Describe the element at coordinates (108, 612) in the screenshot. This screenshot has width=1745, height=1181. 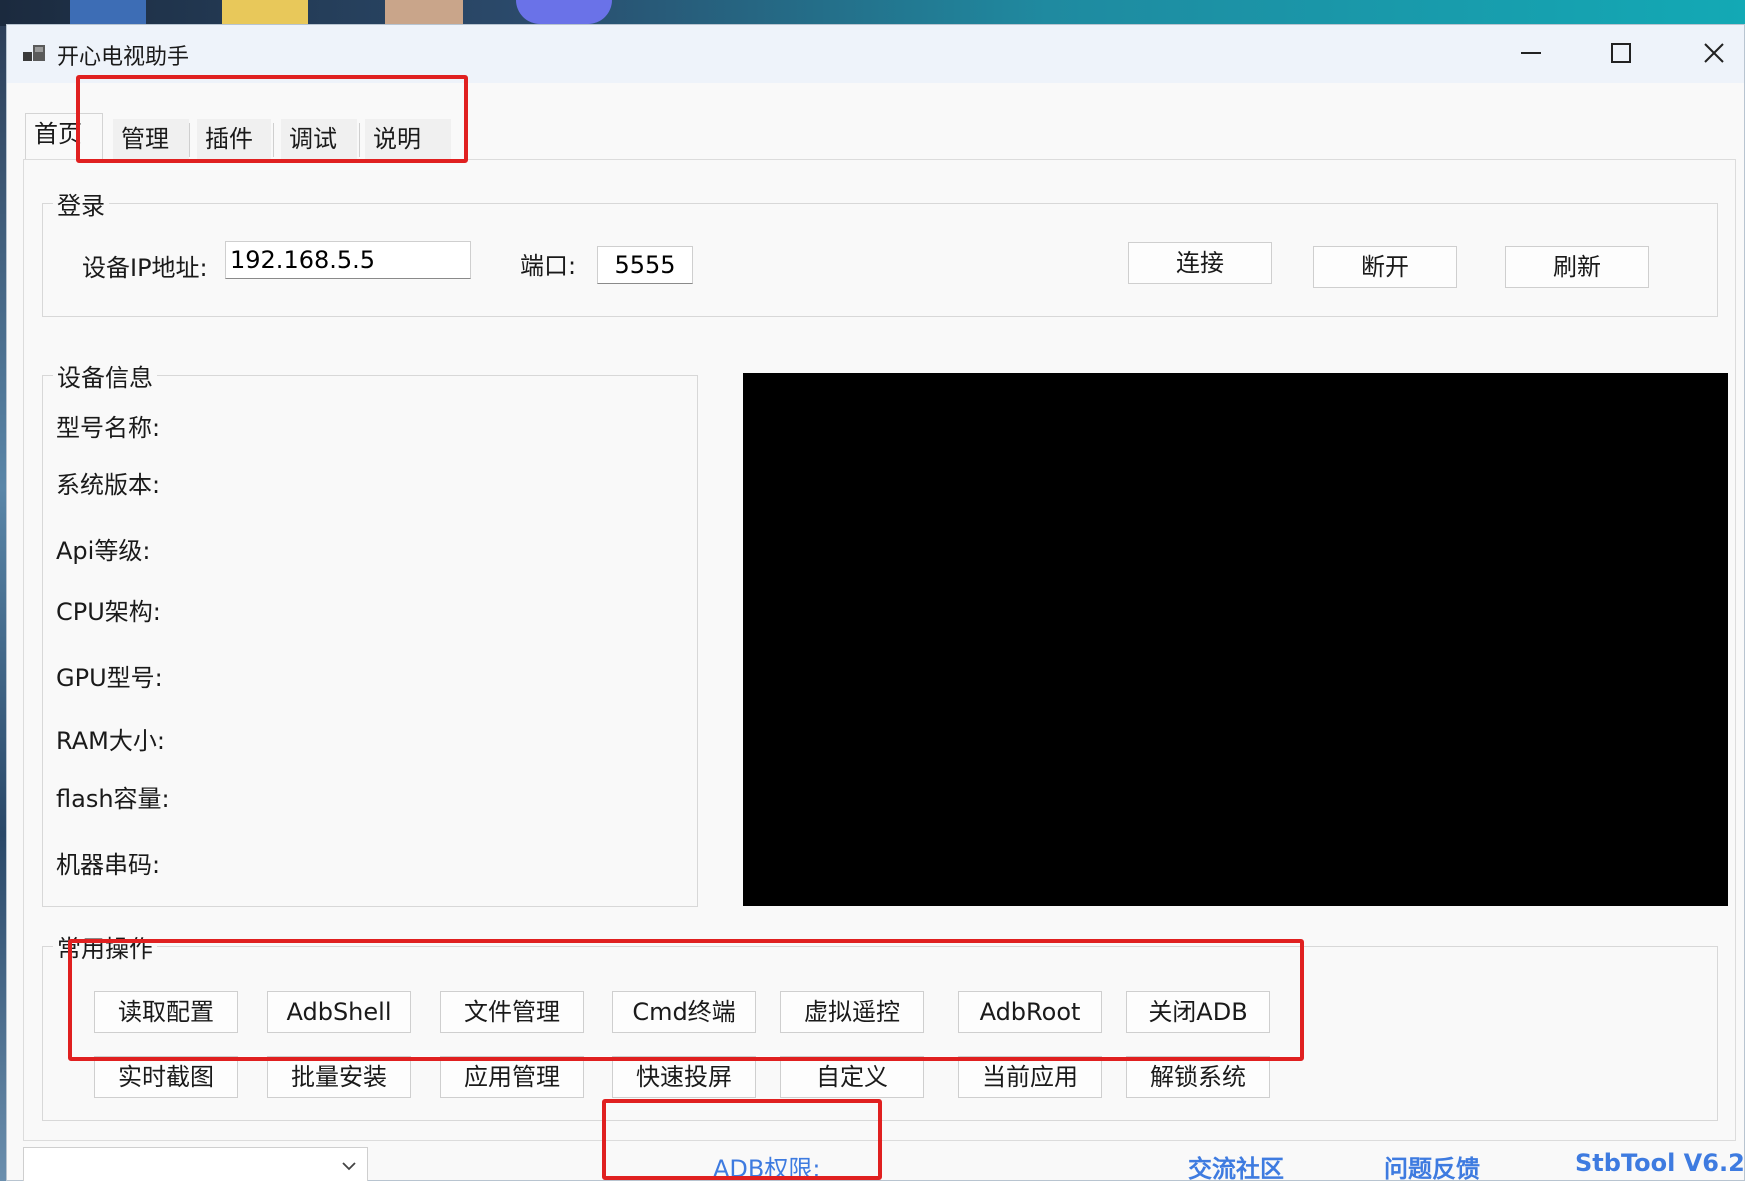
I see `cpu-arch-label: CPU架构:` at that location.